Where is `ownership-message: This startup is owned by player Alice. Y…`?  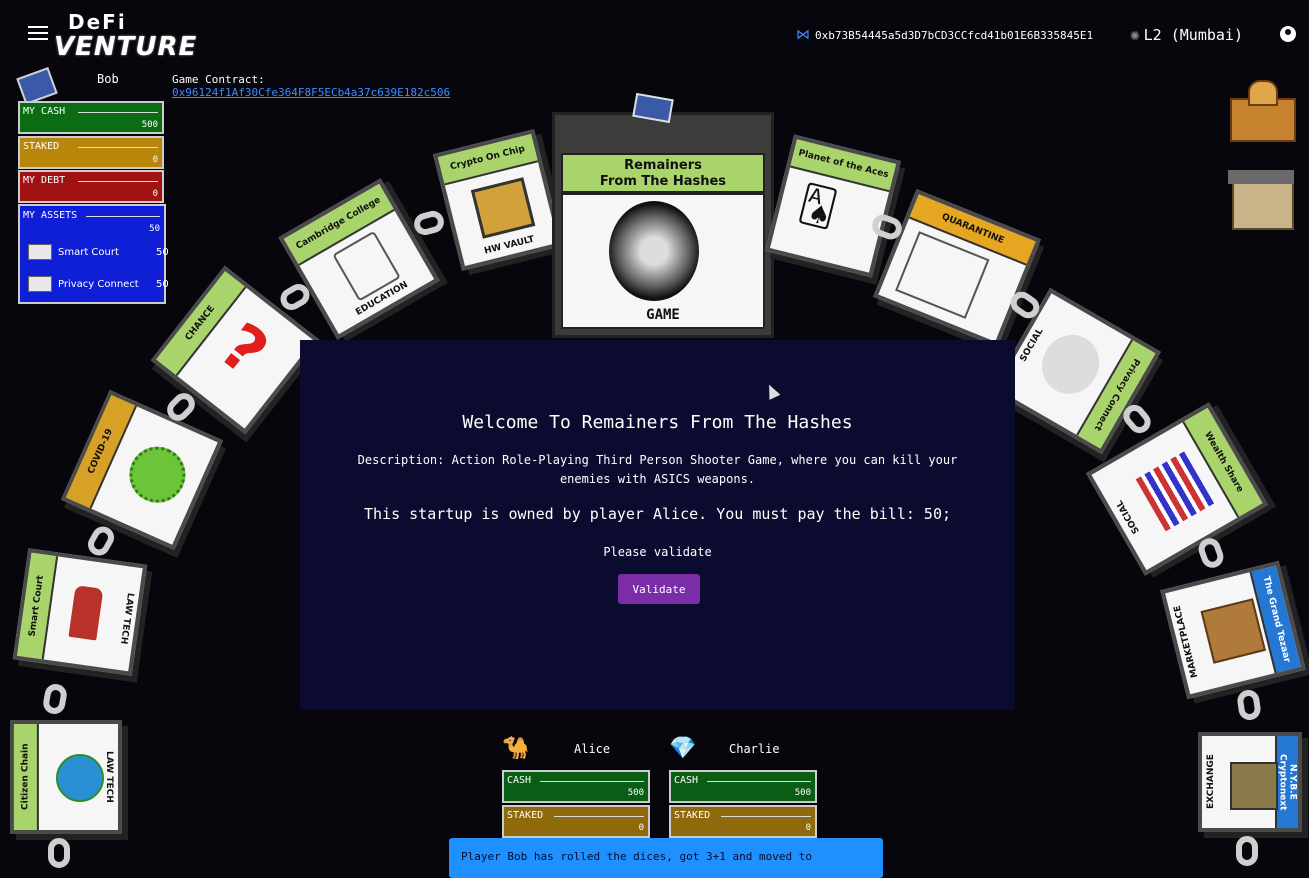 ownership-message: This startup is owned by player Alice. Y… is located at coordinates (657, 514).